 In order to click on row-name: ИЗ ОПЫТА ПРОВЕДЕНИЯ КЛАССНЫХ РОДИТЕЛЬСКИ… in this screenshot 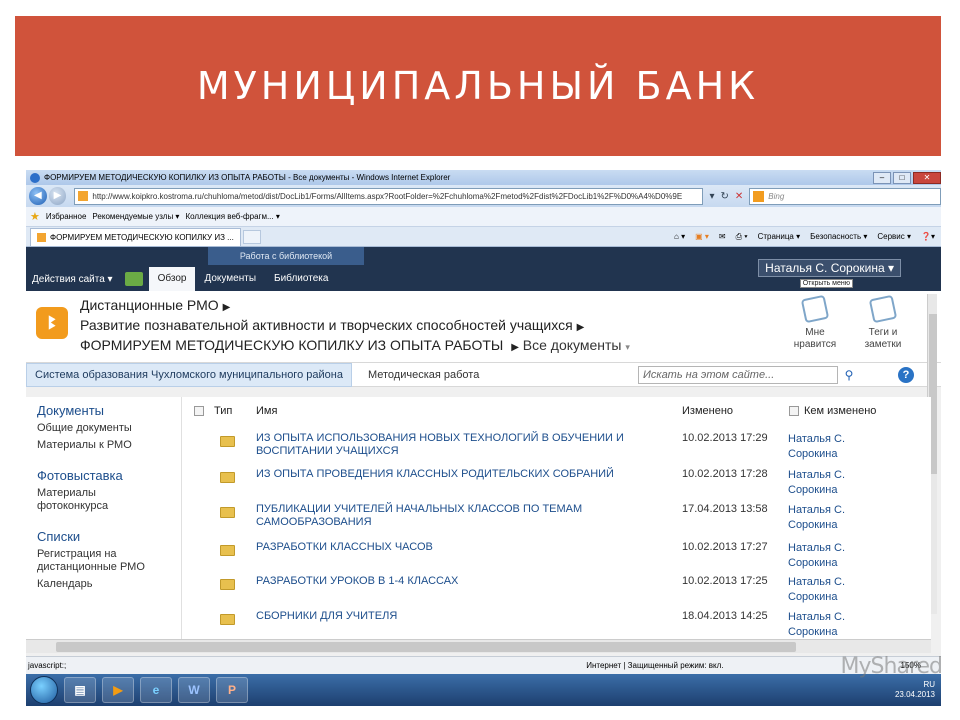, I will do `click(456, 474)`.